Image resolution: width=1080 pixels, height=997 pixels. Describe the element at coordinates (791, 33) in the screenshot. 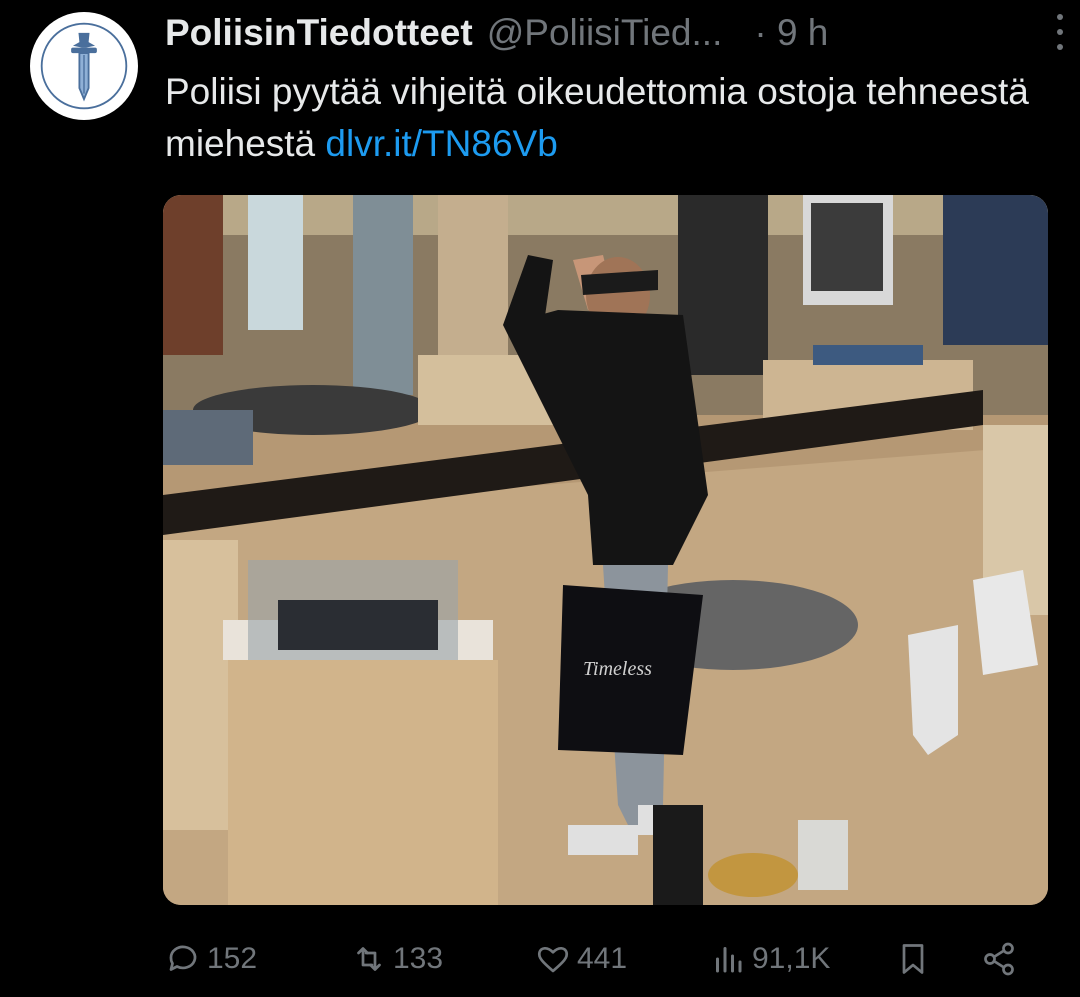

I see `timestamp: · 9 h` at that location.